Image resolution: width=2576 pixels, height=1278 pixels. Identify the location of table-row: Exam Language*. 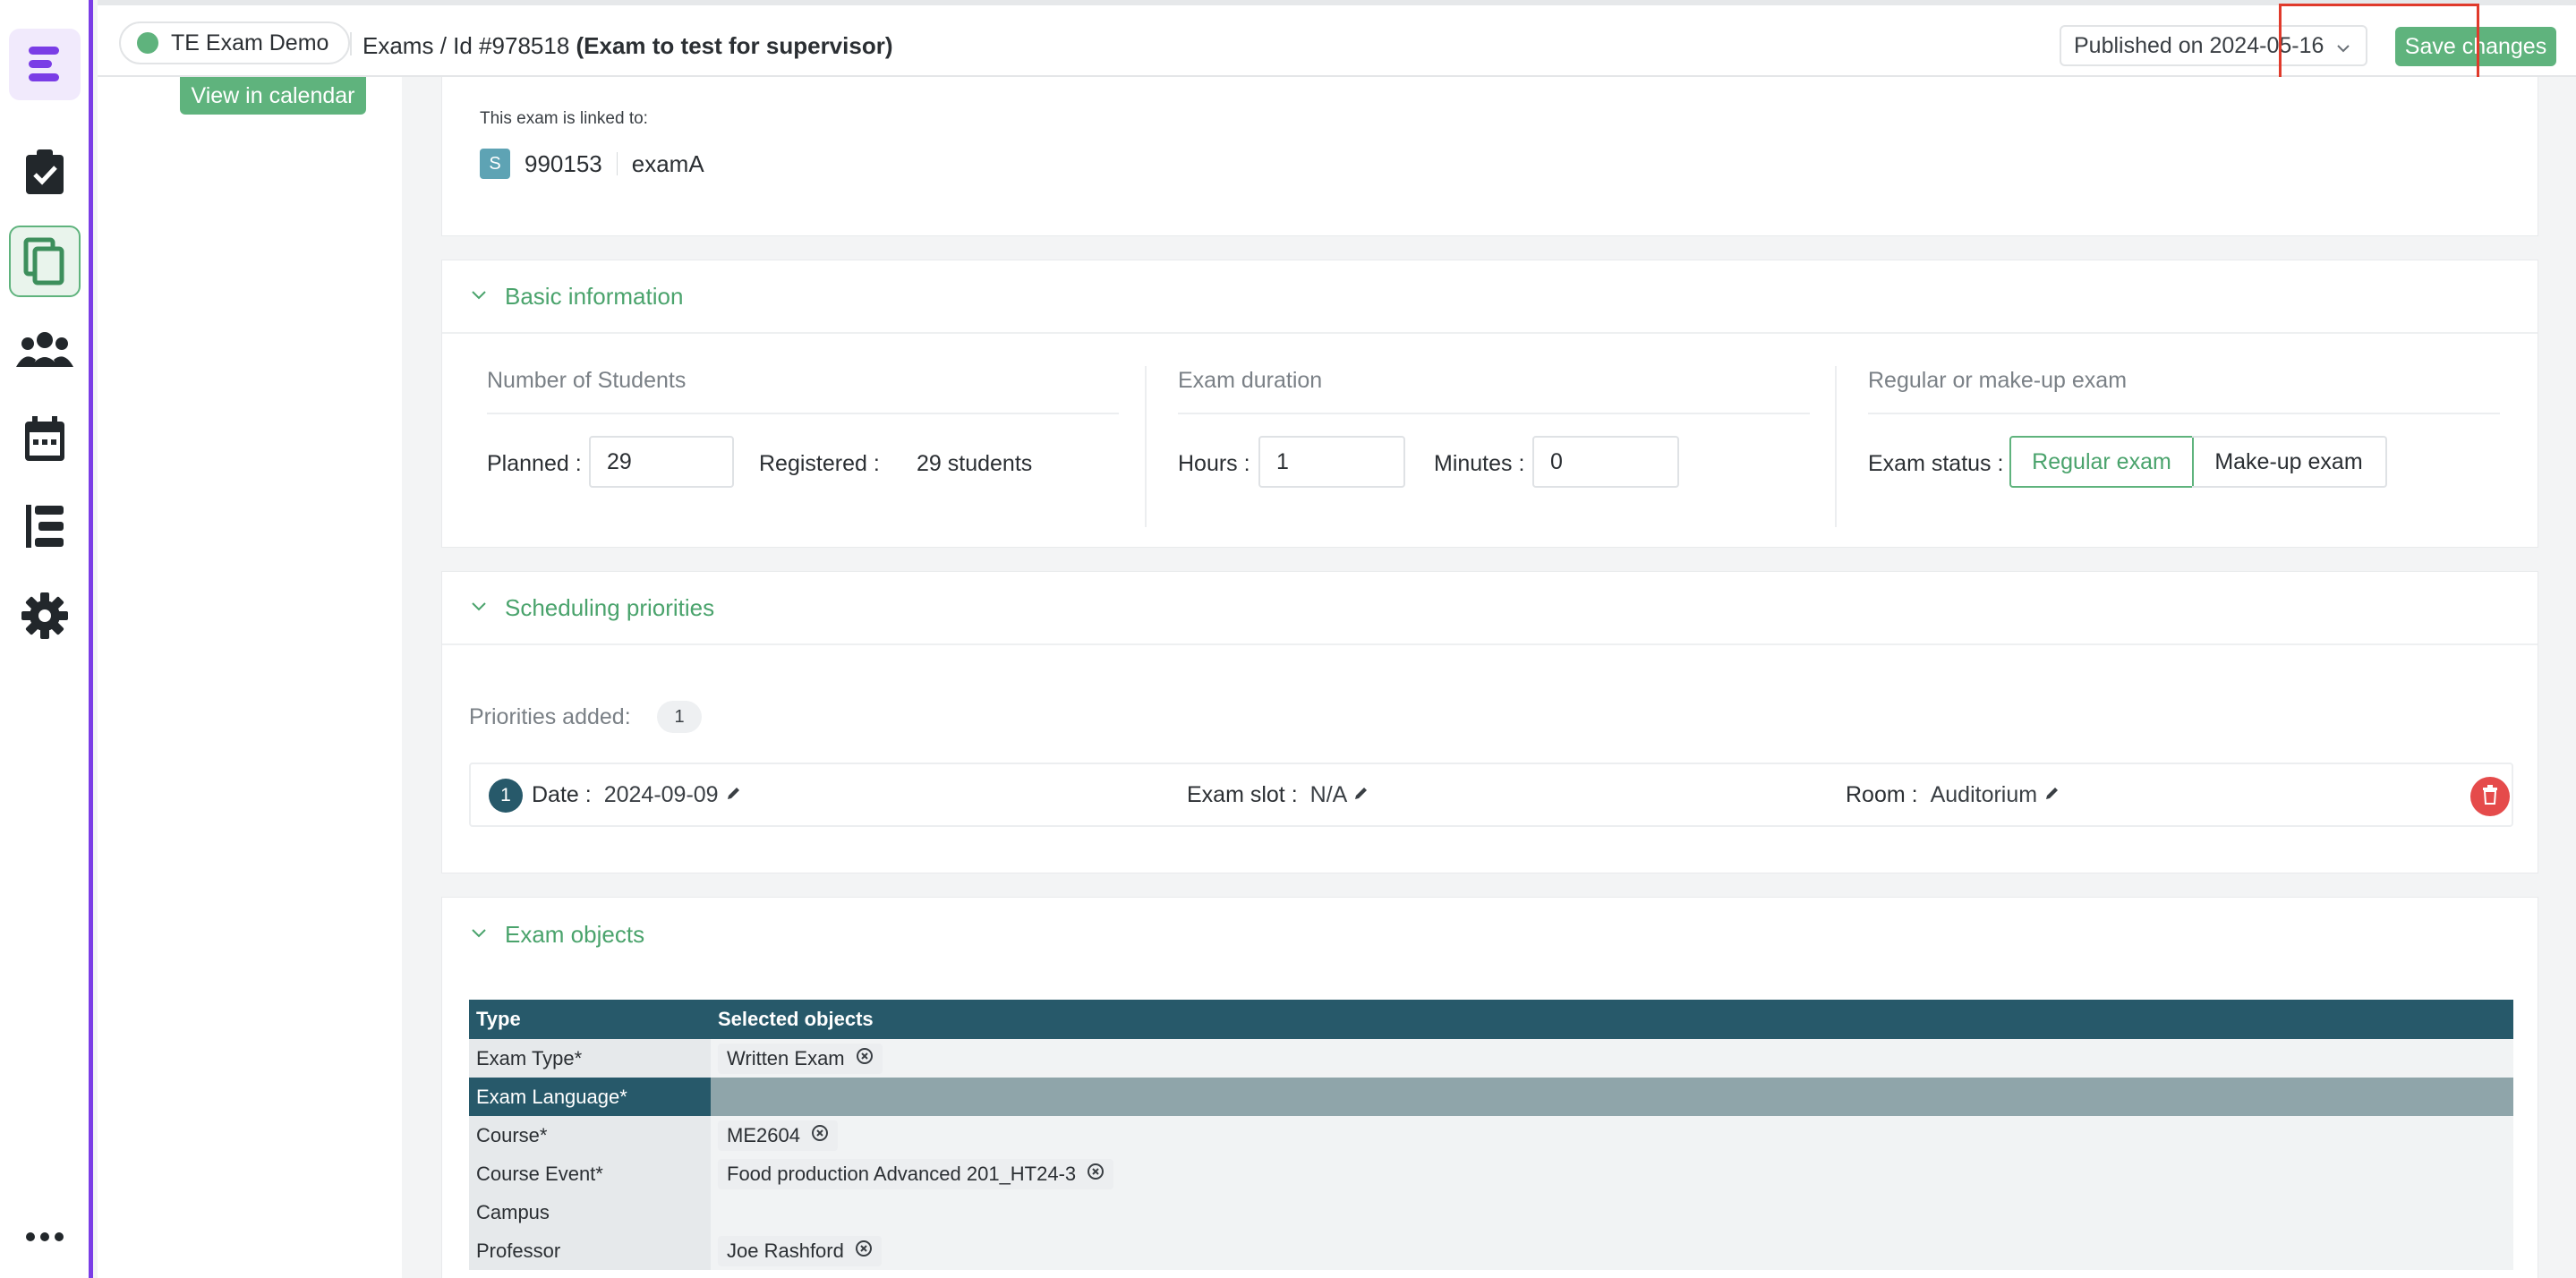
(1491, 1097).